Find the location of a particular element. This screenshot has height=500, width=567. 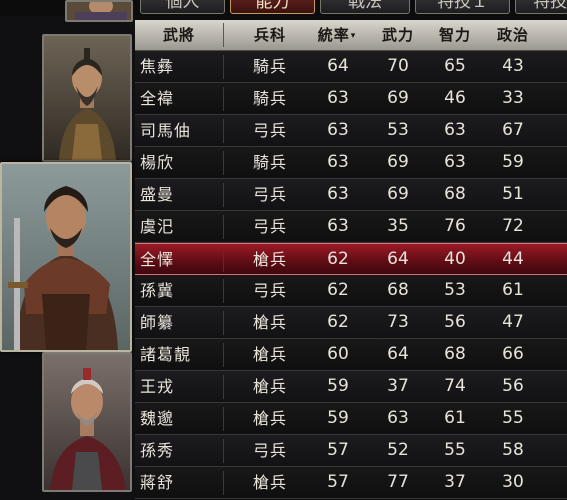

portrait-selected-officer is located at coordinates (66, 257).